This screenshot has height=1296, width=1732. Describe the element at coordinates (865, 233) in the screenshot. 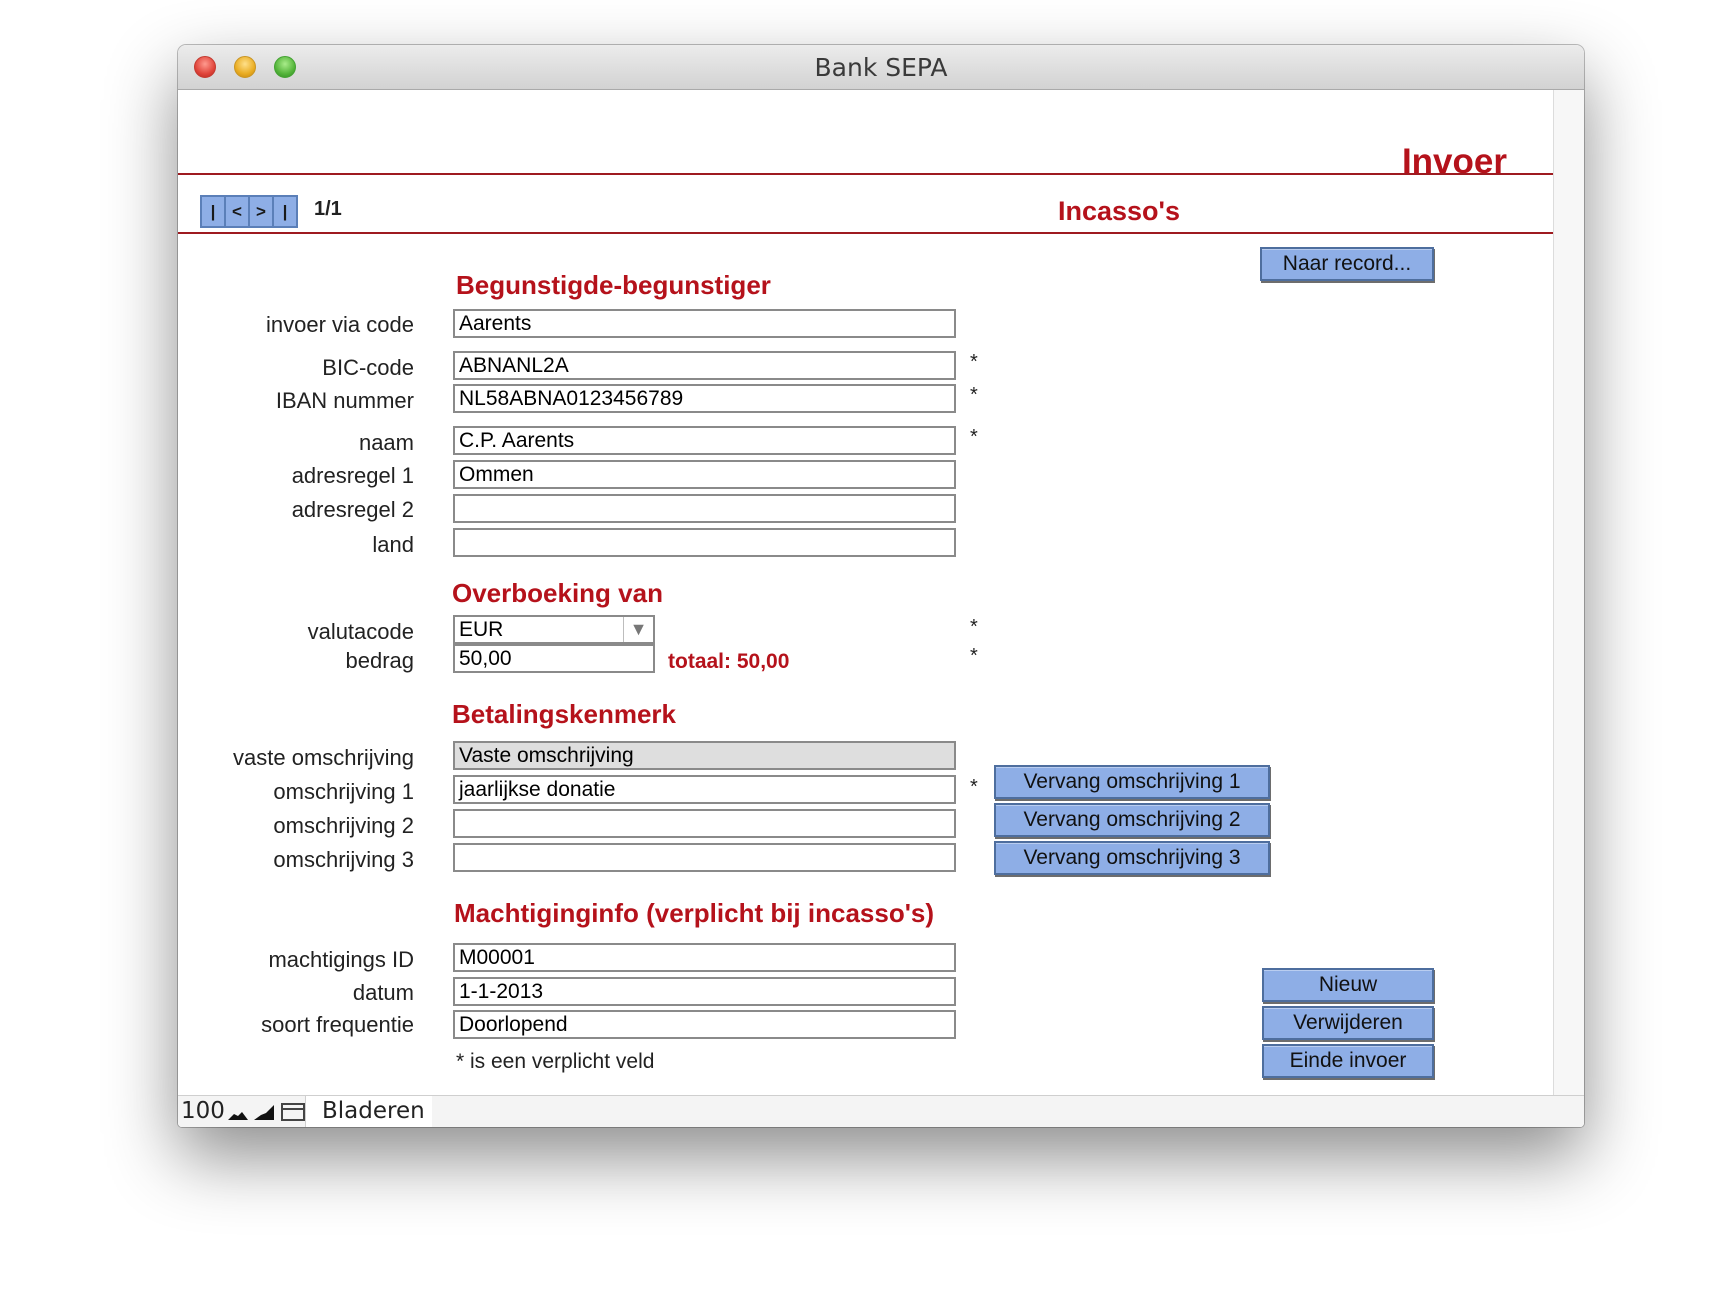

I see `nav-divider` at that location.